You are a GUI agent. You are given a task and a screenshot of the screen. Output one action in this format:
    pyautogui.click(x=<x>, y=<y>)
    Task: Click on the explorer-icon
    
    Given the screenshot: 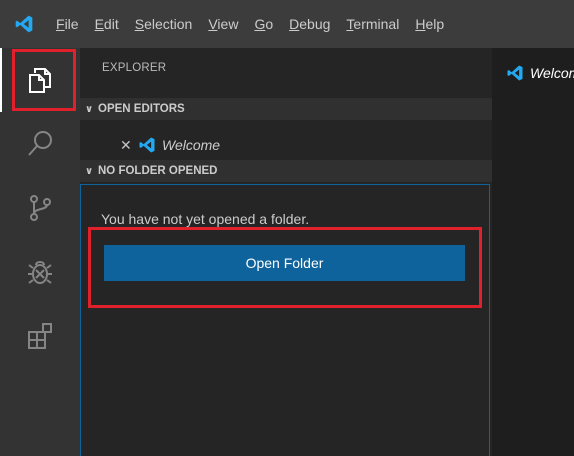 What is the action you would take?
    pyautogui.click(x=40, y=80)
    